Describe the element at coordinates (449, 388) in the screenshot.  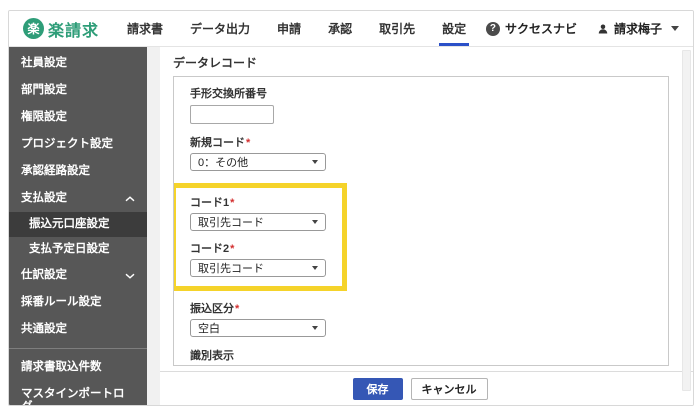
I see `cancel-button: キャンセル` at that location.